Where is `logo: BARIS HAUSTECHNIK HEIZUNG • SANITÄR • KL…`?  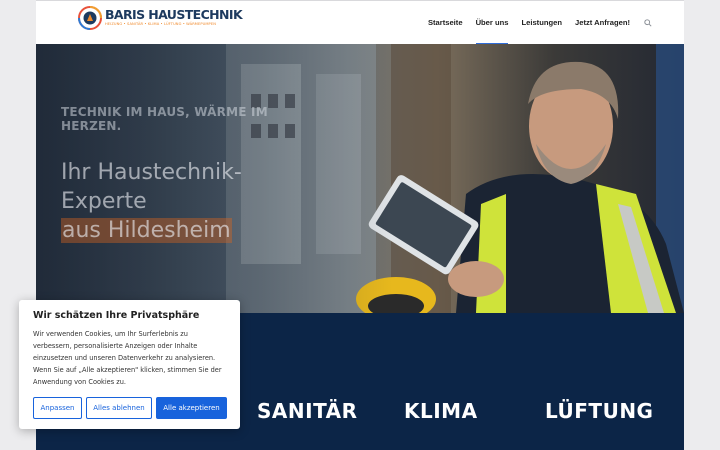 logo: BARIS HAUSTECHNIK HEIZUNG • SANITÄR • KL… is located at coordinates (160, 18).